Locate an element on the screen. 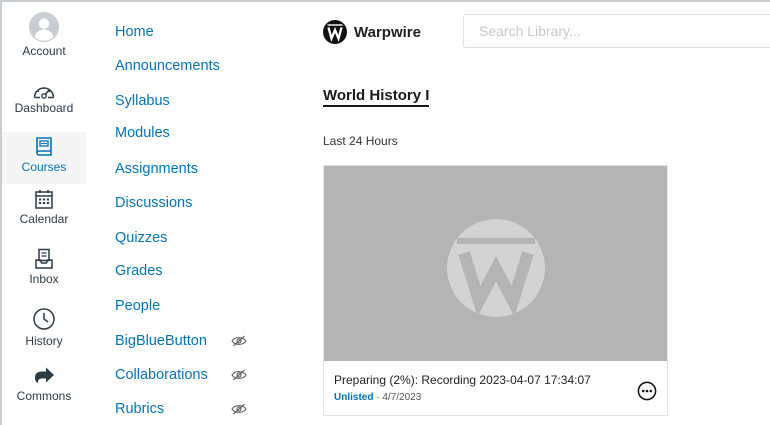  inbox-icon is located at coordinates (44, 258).